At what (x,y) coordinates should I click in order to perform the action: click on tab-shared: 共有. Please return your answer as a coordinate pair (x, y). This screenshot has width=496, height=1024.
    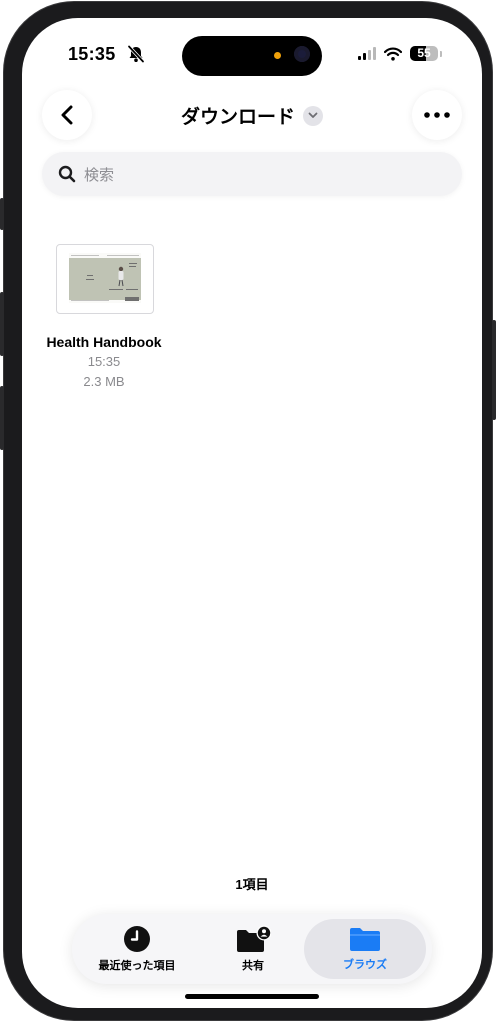
    Looking at the image, I should click on (253, 949).